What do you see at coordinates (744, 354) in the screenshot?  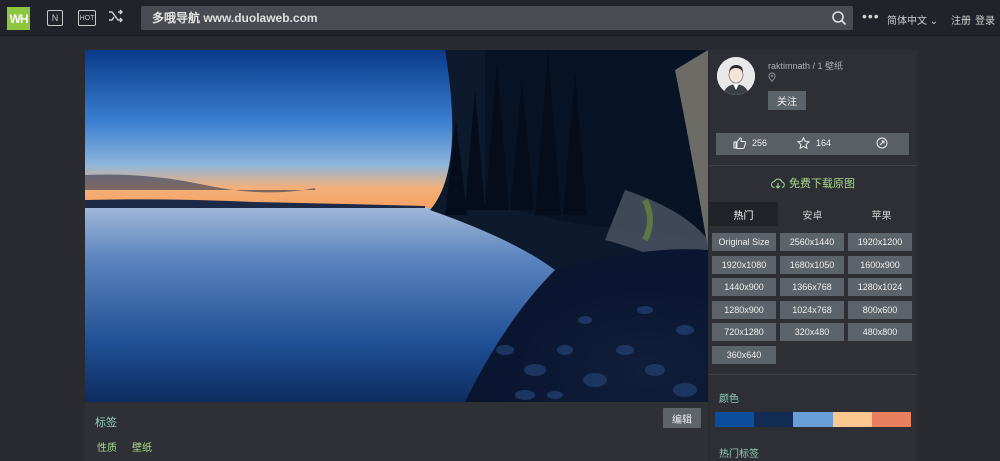 I see `resolution-button: 360x640` at bounding box center [744, 354].